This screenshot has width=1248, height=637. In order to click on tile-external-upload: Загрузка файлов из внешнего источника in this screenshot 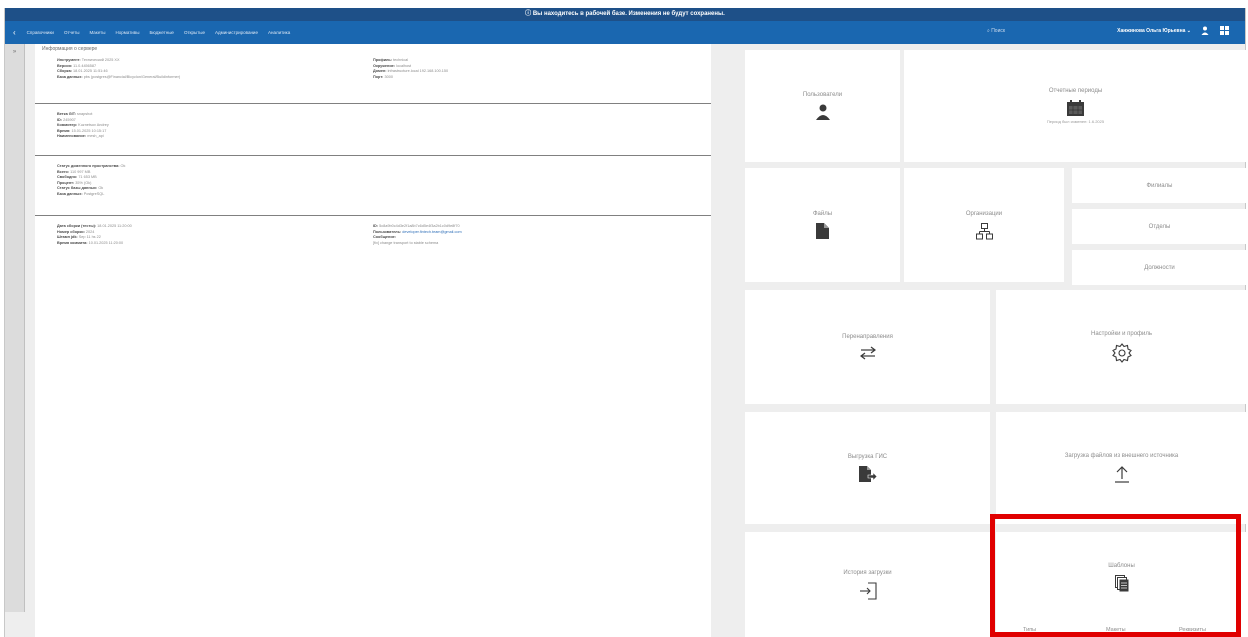, I will do `click(1121, 468)`.